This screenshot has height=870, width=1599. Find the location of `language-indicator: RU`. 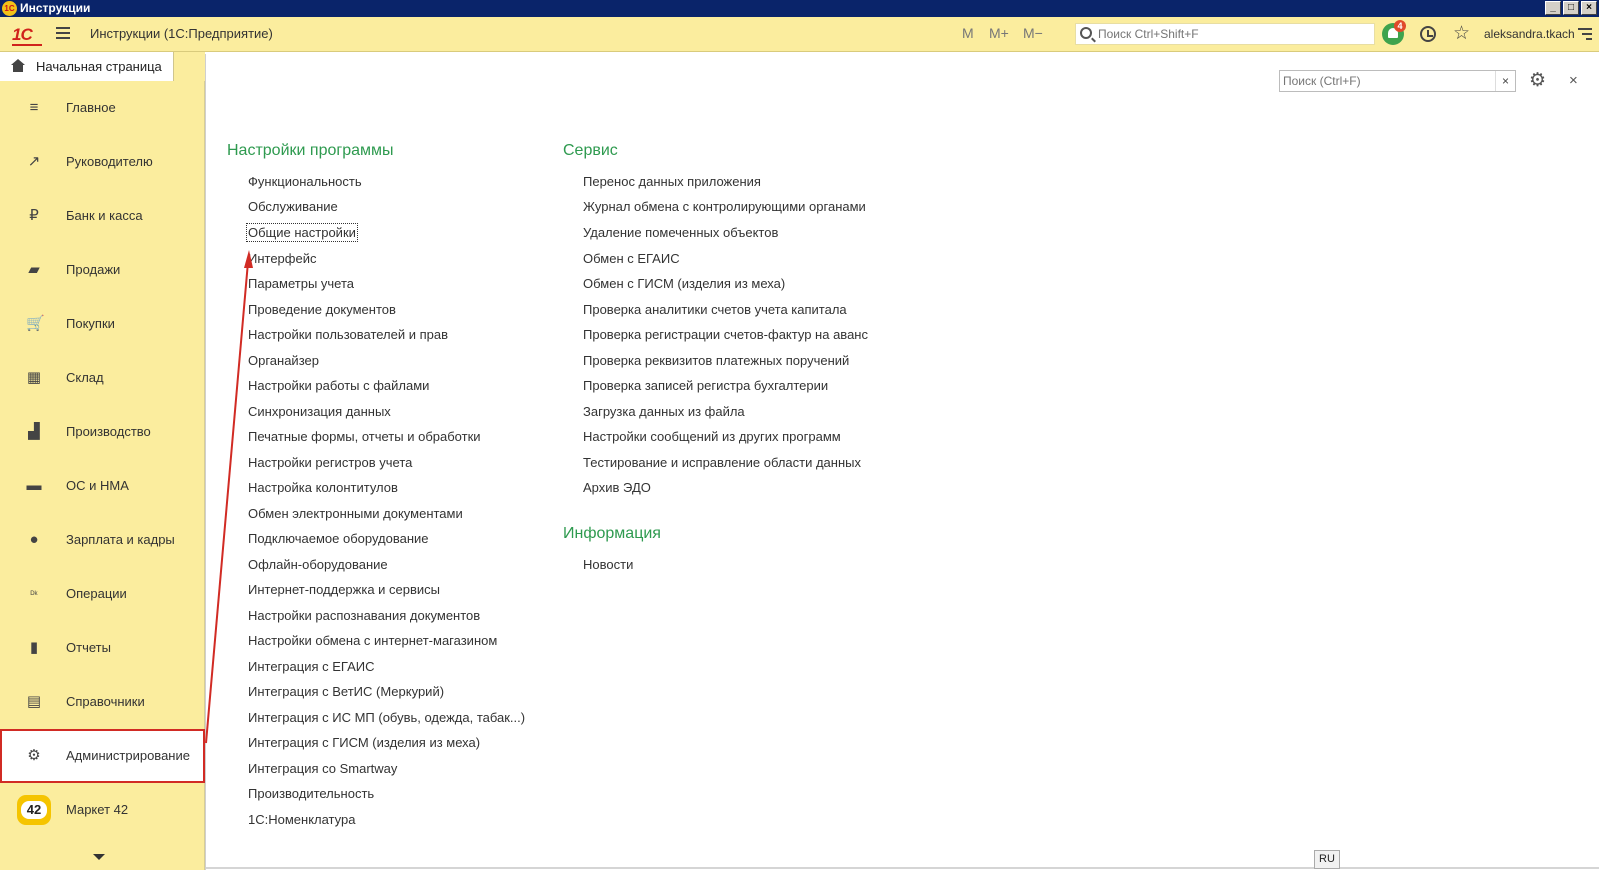

language-indicator: RU is located at coordinates (1327, 859).